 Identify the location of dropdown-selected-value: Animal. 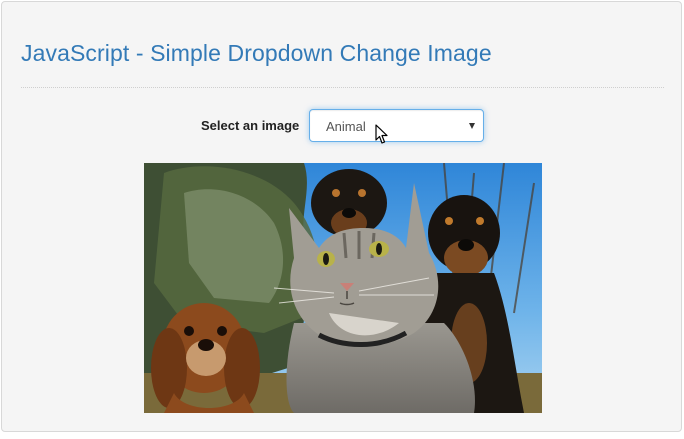
(346, 126).